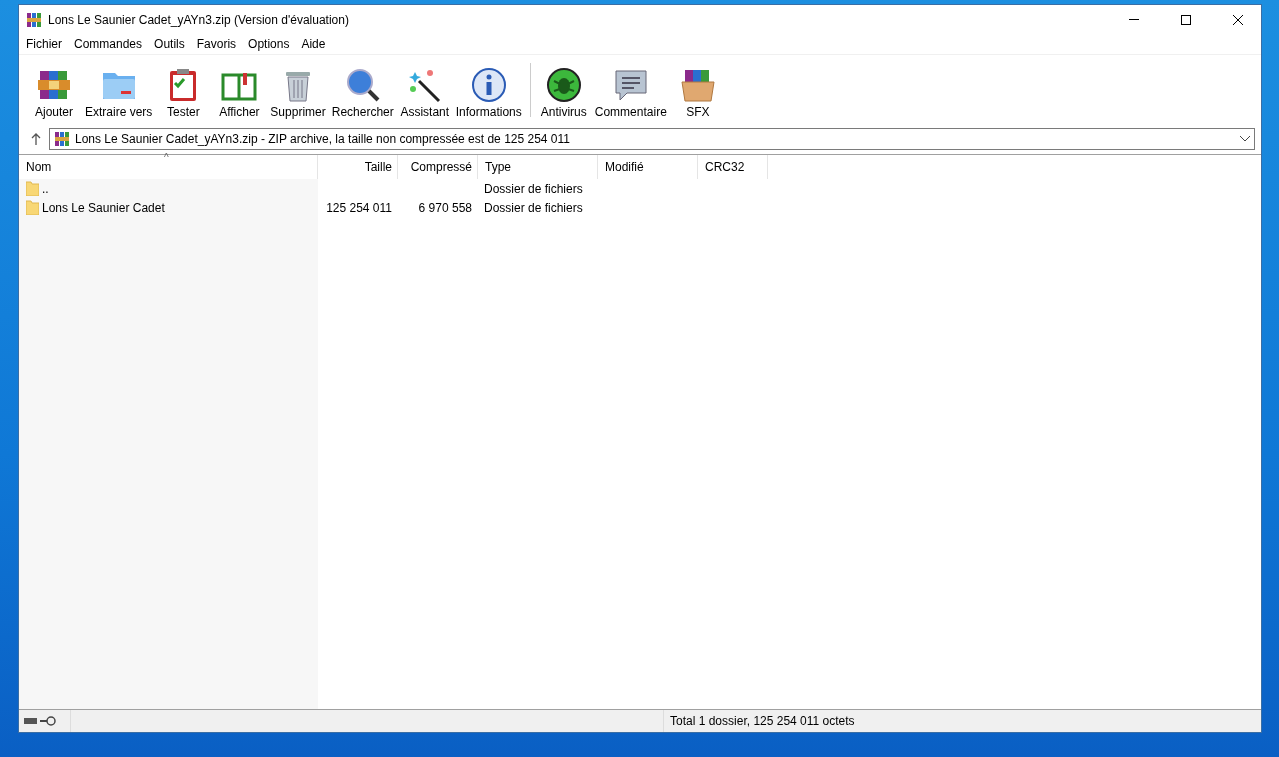 This screenshot has width=1279, height=757. Describe the element at coordinates (359, 207) in the screenshot. I see `size-cell-text: 125 254 011` at that location.